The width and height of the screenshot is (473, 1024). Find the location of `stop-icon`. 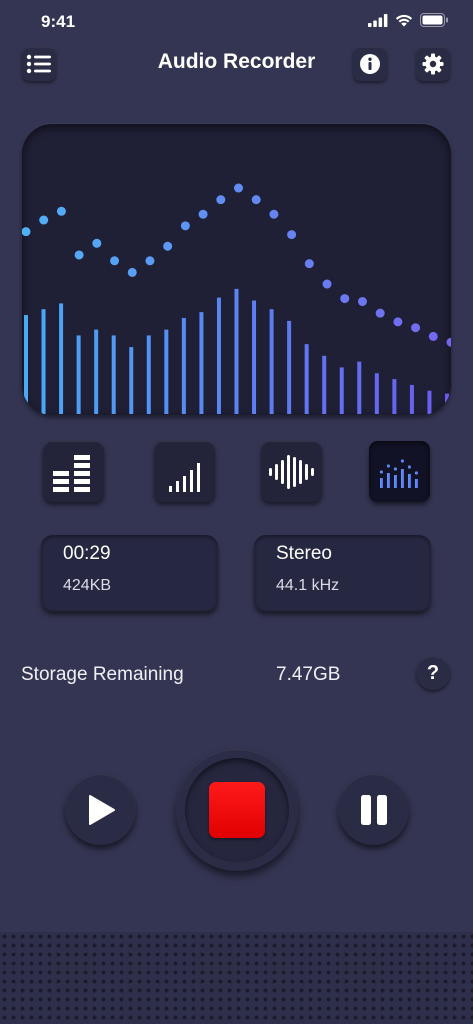

stop-icon is located at coordinates (237, 810).